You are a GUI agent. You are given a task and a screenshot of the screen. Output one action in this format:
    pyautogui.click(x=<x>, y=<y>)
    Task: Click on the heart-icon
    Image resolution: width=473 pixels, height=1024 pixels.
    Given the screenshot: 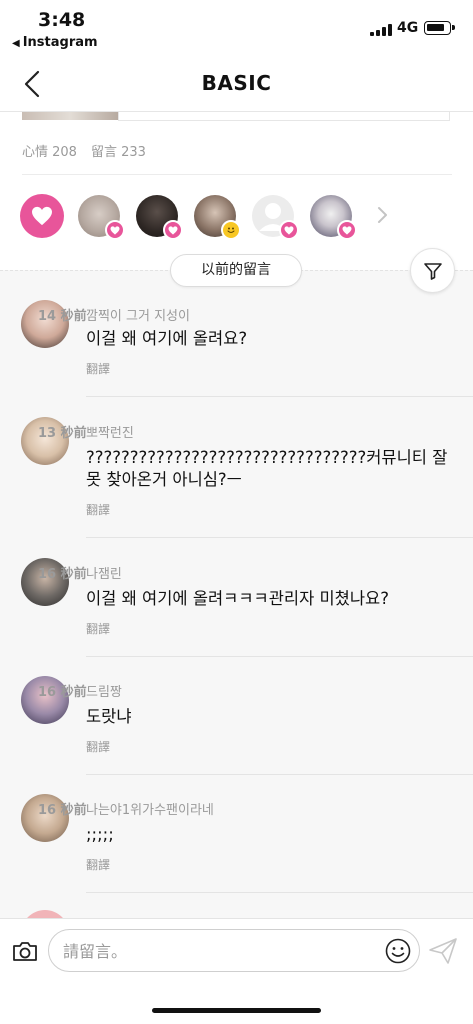 What is the action you would take?
    pyautogui.click(x=42, y=216)
    